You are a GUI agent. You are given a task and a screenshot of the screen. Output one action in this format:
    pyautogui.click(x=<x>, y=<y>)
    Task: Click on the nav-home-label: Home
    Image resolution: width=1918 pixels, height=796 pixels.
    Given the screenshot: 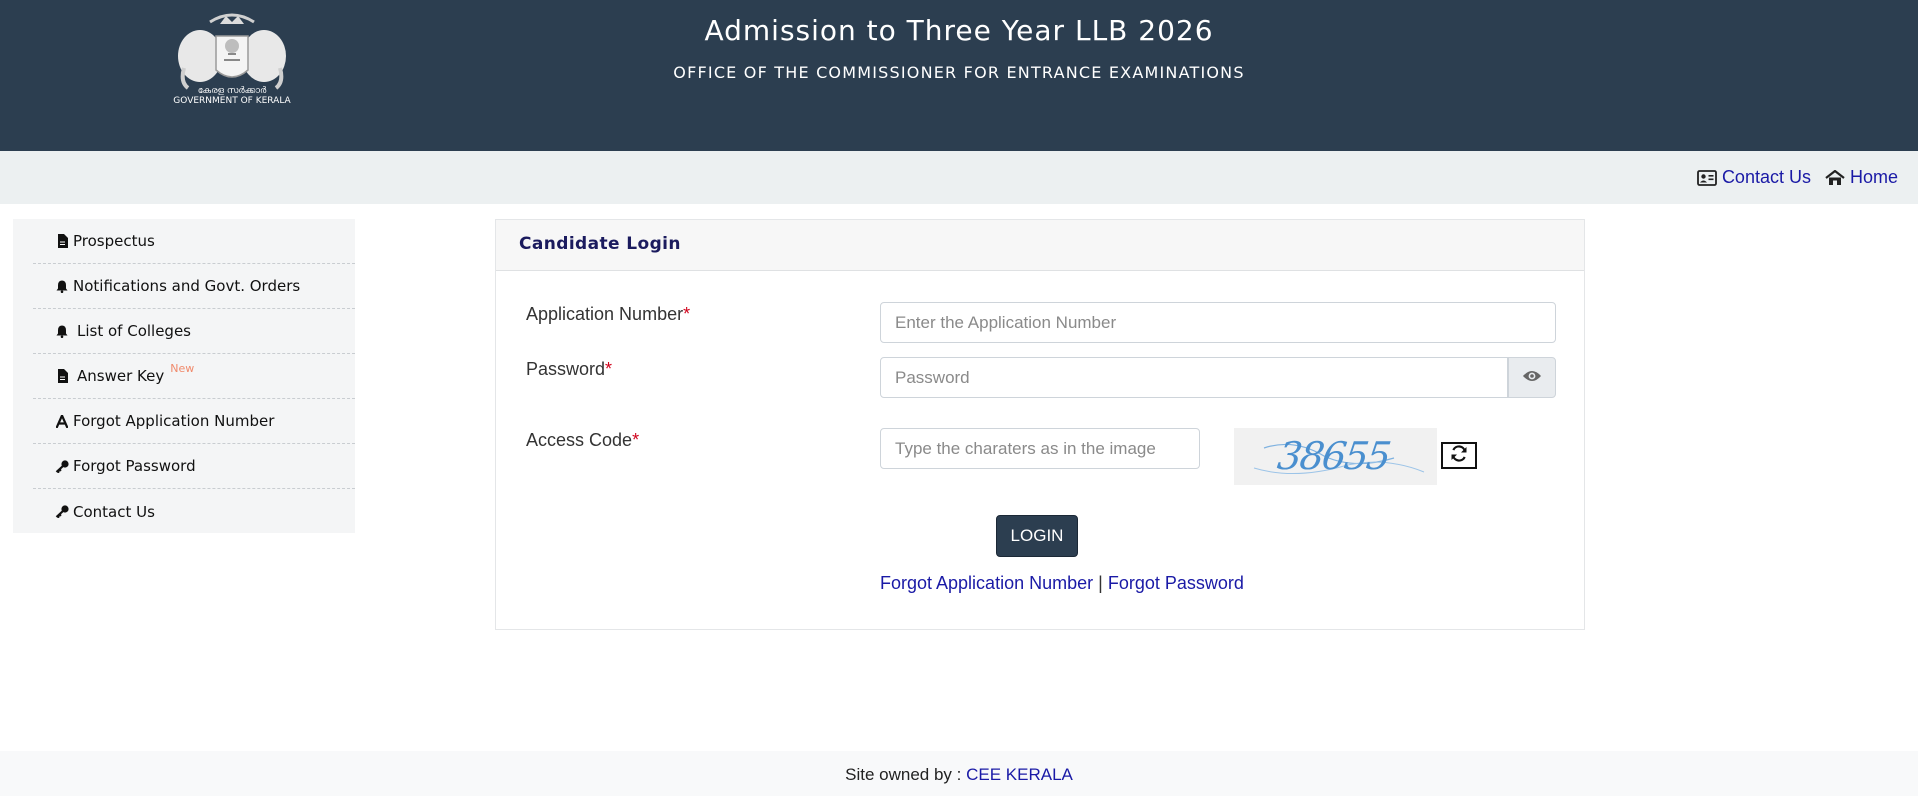 What is the action you would take?
    pyautogui.click(x=1873, y=177)
    